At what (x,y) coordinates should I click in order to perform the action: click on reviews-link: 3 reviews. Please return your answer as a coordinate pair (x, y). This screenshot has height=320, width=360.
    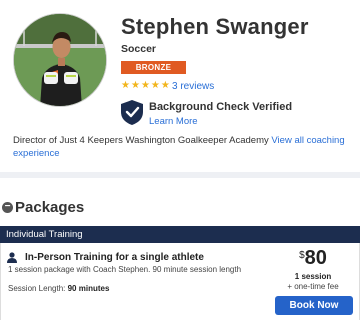
    Looking at the image, I should click on (193, 86).